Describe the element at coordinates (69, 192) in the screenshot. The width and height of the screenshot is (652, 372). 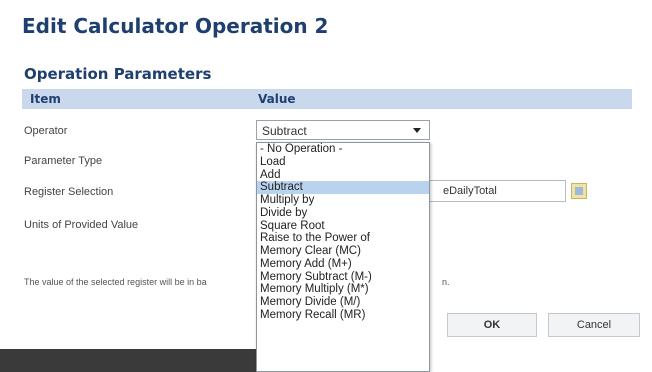
I see `register-selection-label: Register Selection` at that location.